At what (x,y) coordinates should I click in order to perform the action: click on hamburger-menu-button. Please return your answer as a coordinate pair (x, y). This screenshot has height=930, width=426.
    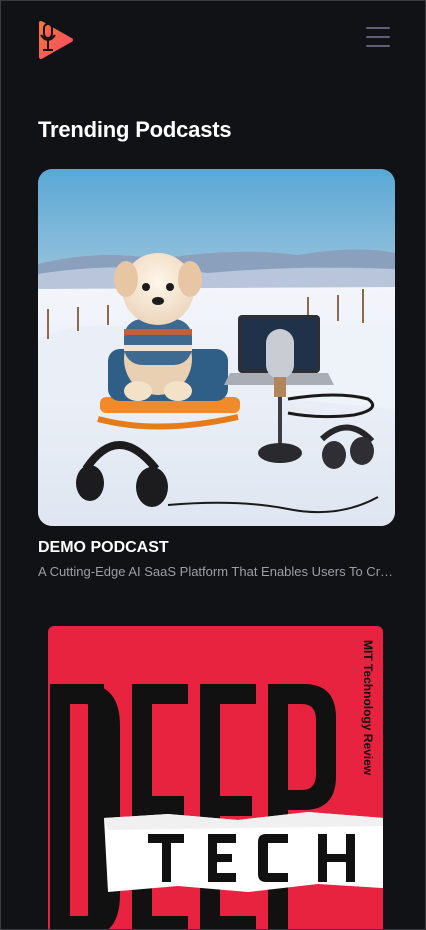
    Looking at the image, I should click on (378, 37).